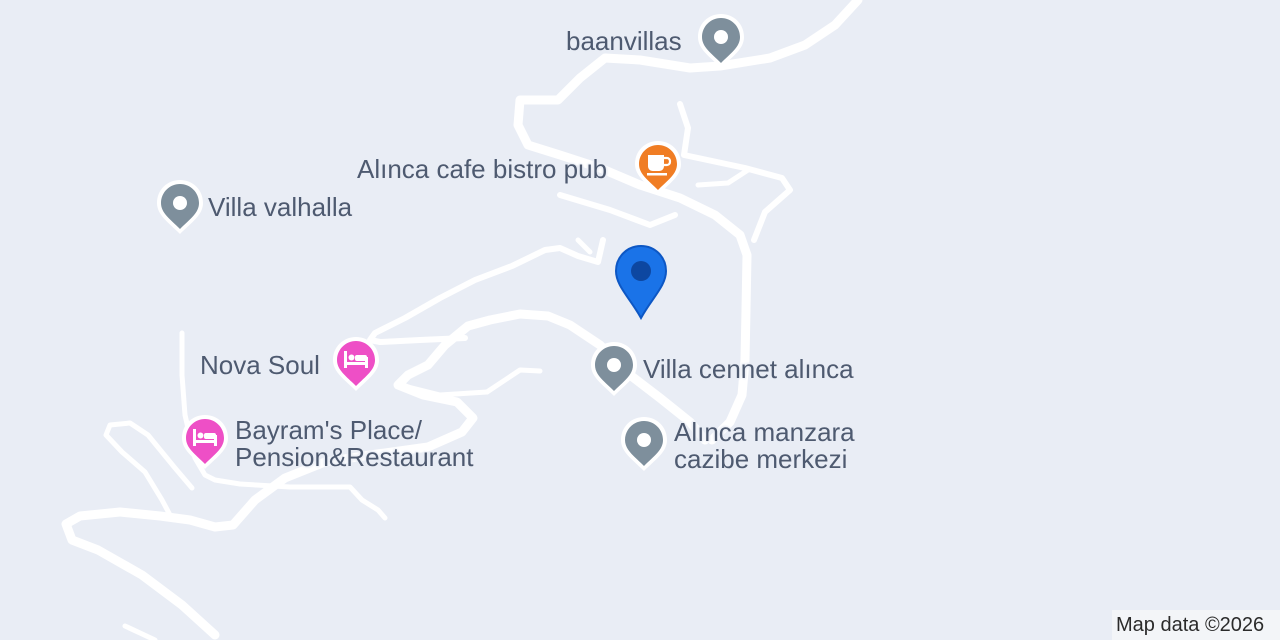 This screenshot has height=640, width=1280. I want to click on poi-label-alinca-cafe-bistro-pub: Alınca cafe bistro pub, so click(482, 169).